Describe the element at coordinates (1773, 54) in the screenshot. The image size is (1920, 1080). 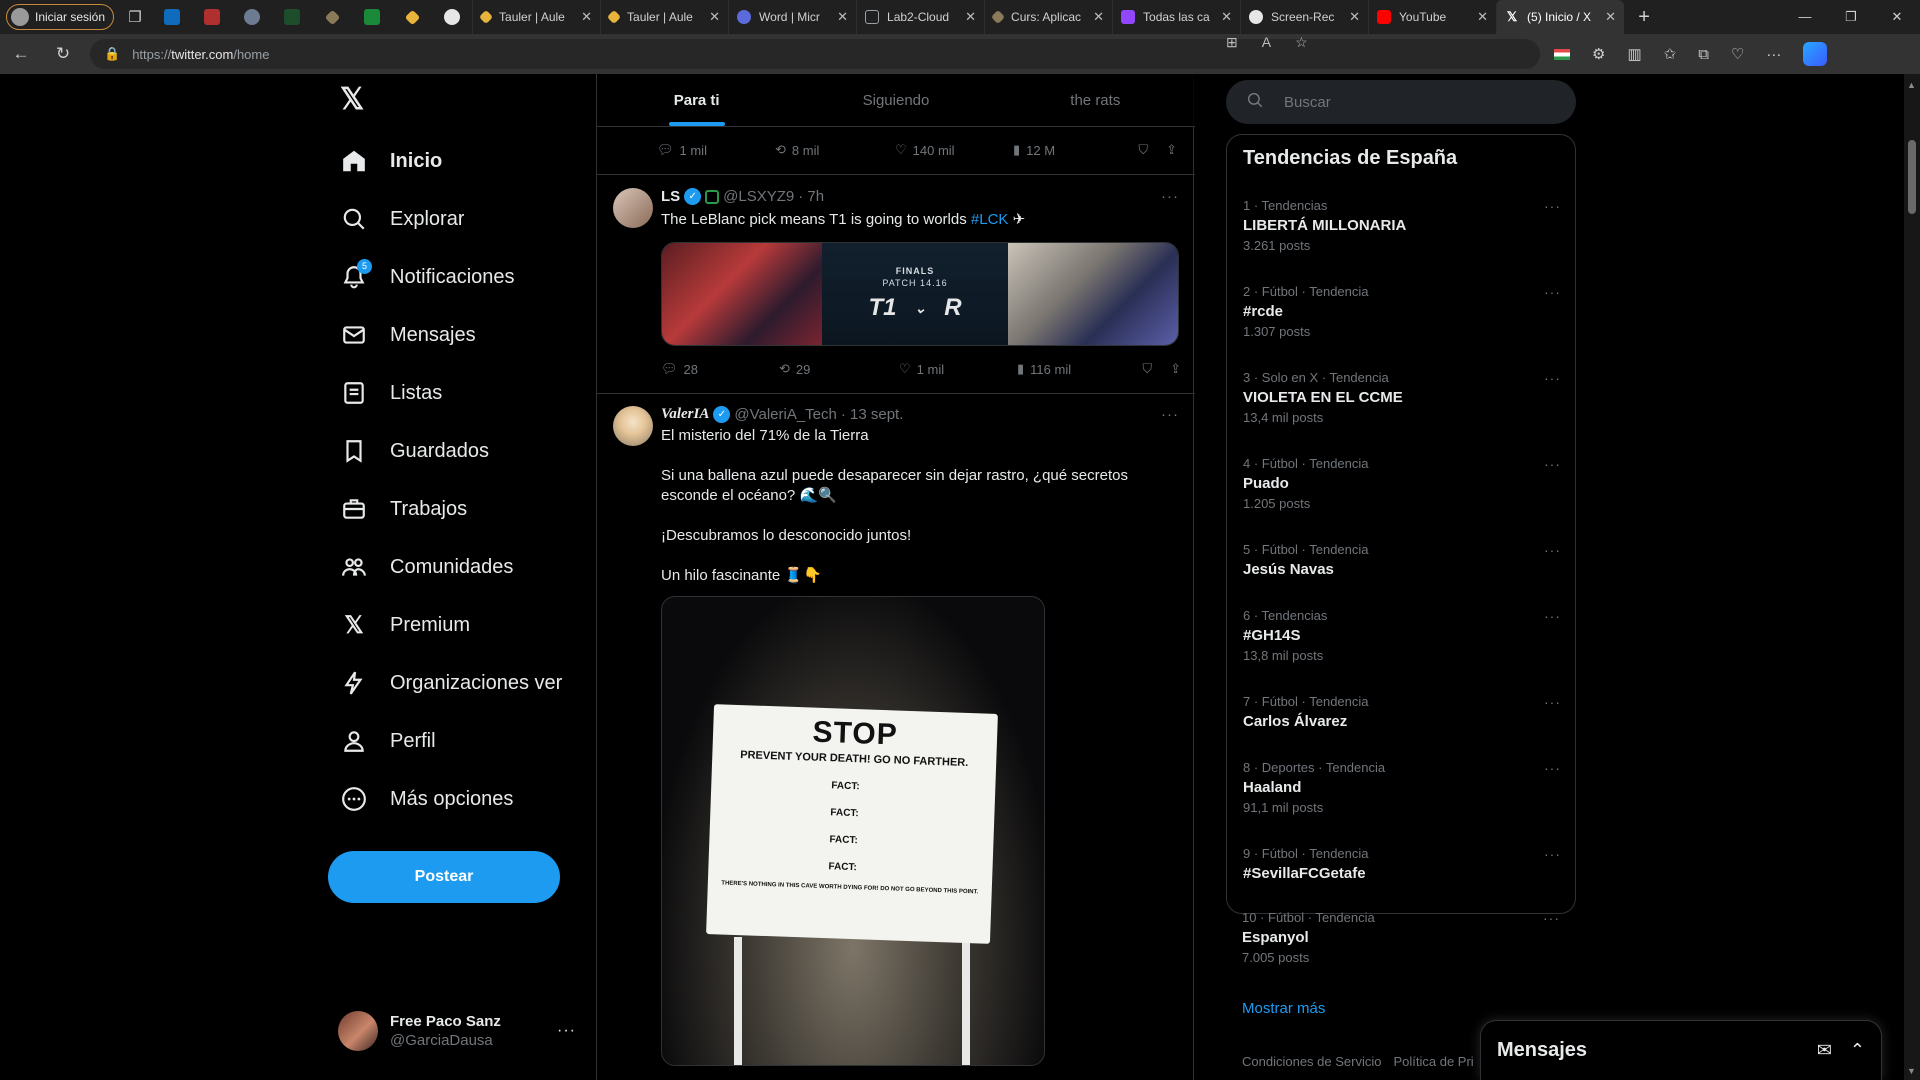
I see `settings-more-icon: ···` at that location.